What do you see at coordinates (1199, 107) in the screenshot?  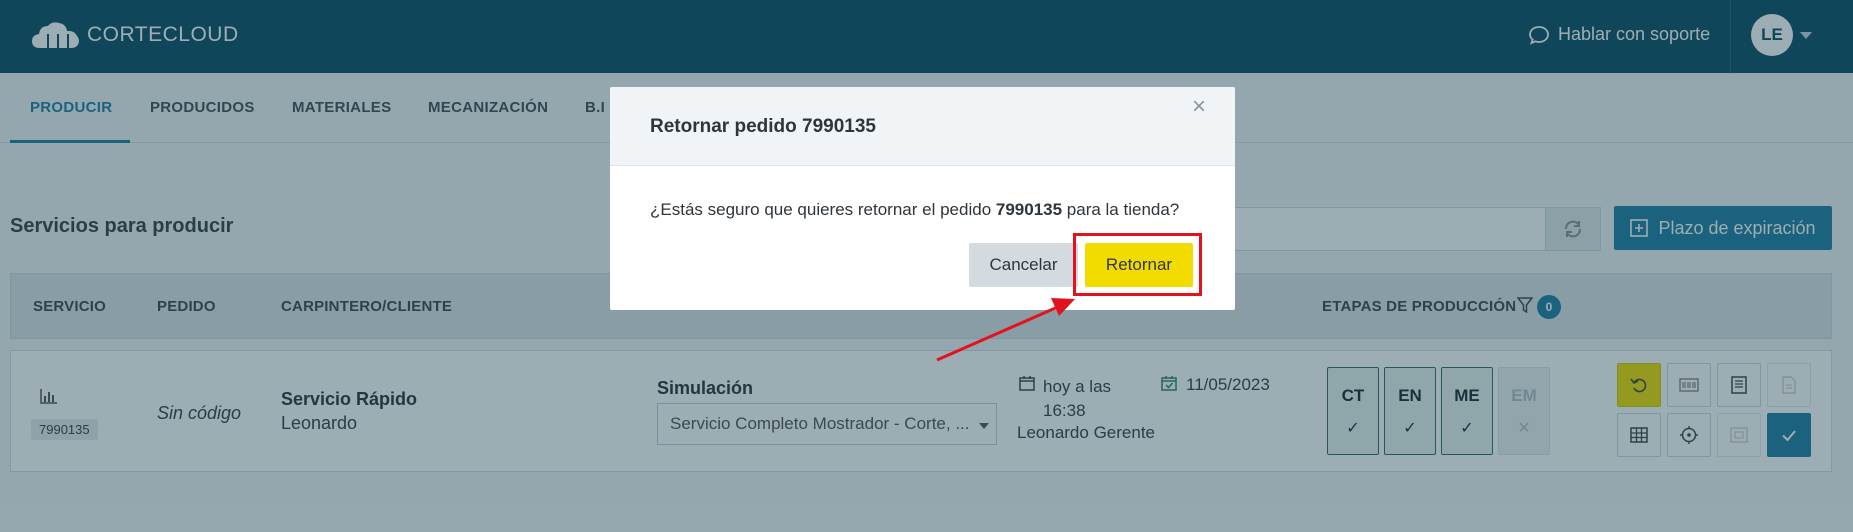 I see `close-icon: ×` at bounding box center [1199, 107].